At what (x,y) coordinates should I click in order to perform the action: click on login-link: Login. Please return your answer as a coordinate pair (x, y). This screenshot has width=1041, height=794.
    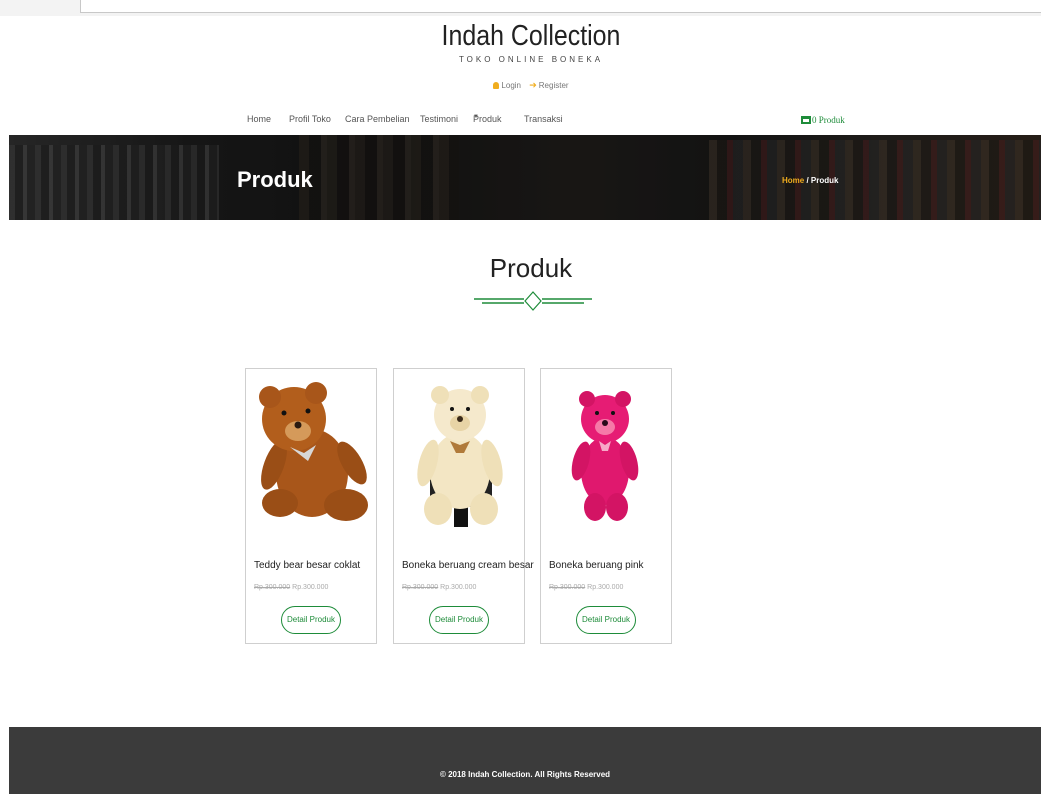
    Looking at the image, I should click on (507, 85).